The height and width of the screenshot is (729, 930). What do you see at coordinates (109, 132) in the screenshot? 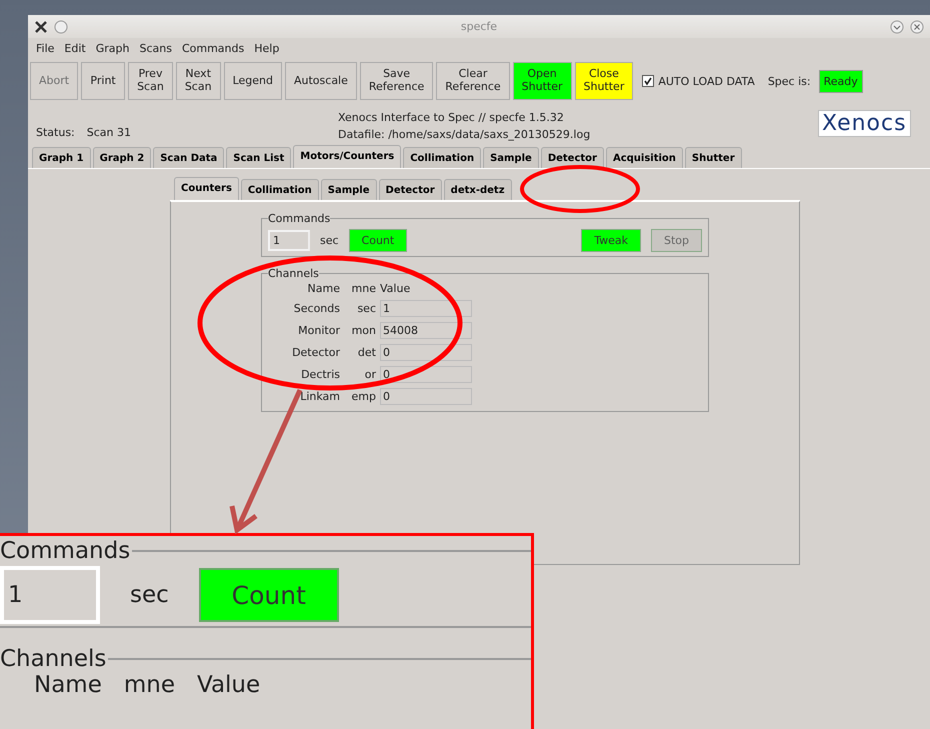
I see `status-value: Scan 31` at bounding box center [109, 132].